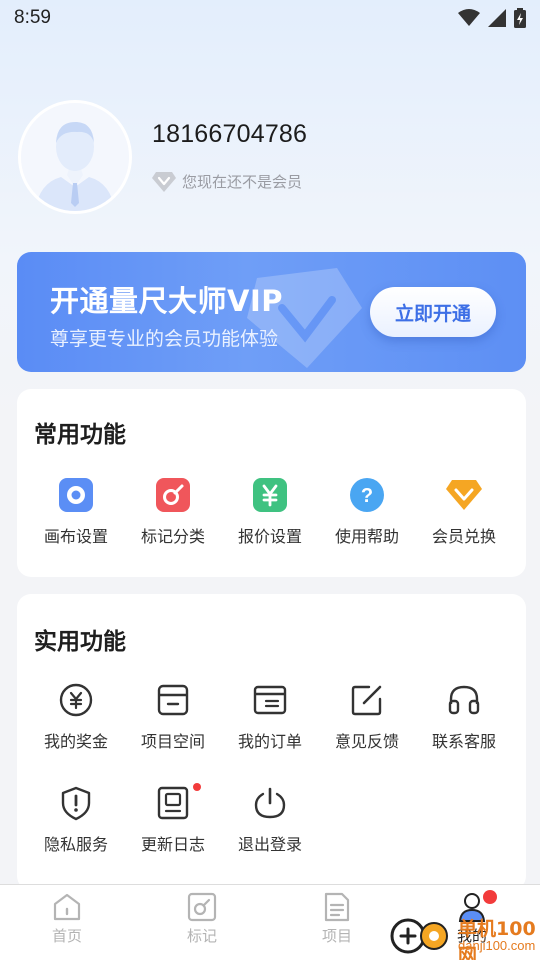 This screenshot has height=960, width=540. I want to click on mark-category-item: 标记分类, so click(173, 511).